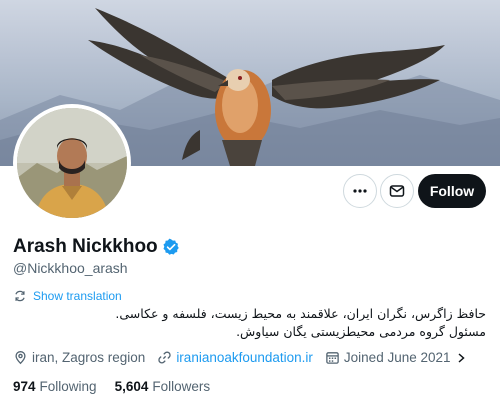 This screenshot has width=500, height=404. Describe the element at coordinates (452, 191) in the screenshot. I see `follow-button: Follow` at that location.